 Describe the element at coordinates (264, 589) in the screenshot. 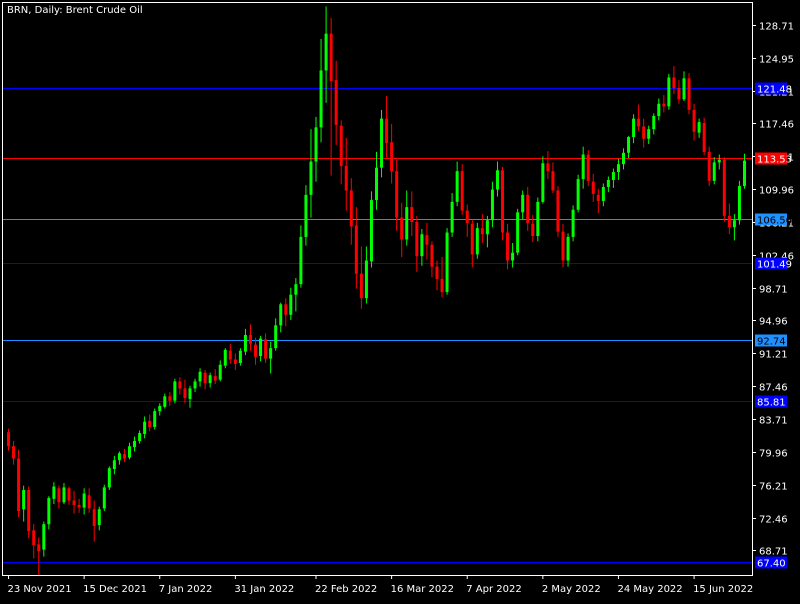

I see `x-tick-label: 31 Jan 2022` at that location.